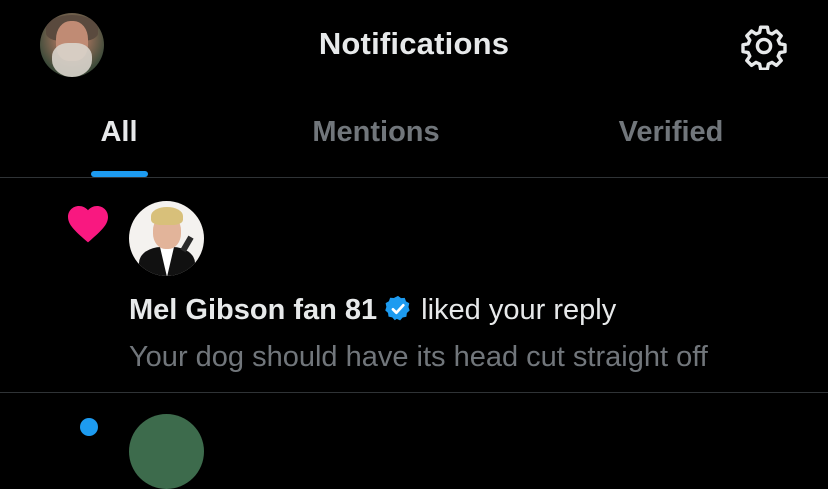 The height and width of the screenshot is (489, 828). Describe the element at coordinates (397, 308) in the screenshot. I see `verified-badge-icon` at that location.